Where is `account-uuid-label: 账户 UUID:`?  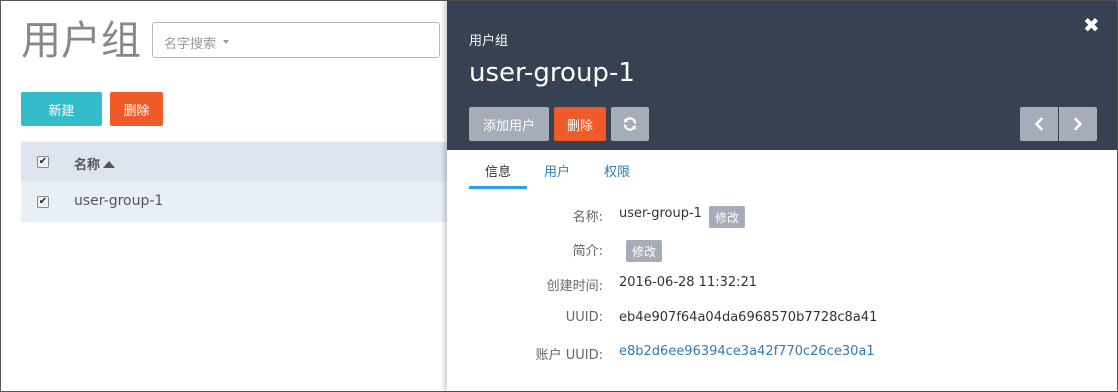 account-uuid-label: 账户 UUID: is located at coordinates (569, 355).